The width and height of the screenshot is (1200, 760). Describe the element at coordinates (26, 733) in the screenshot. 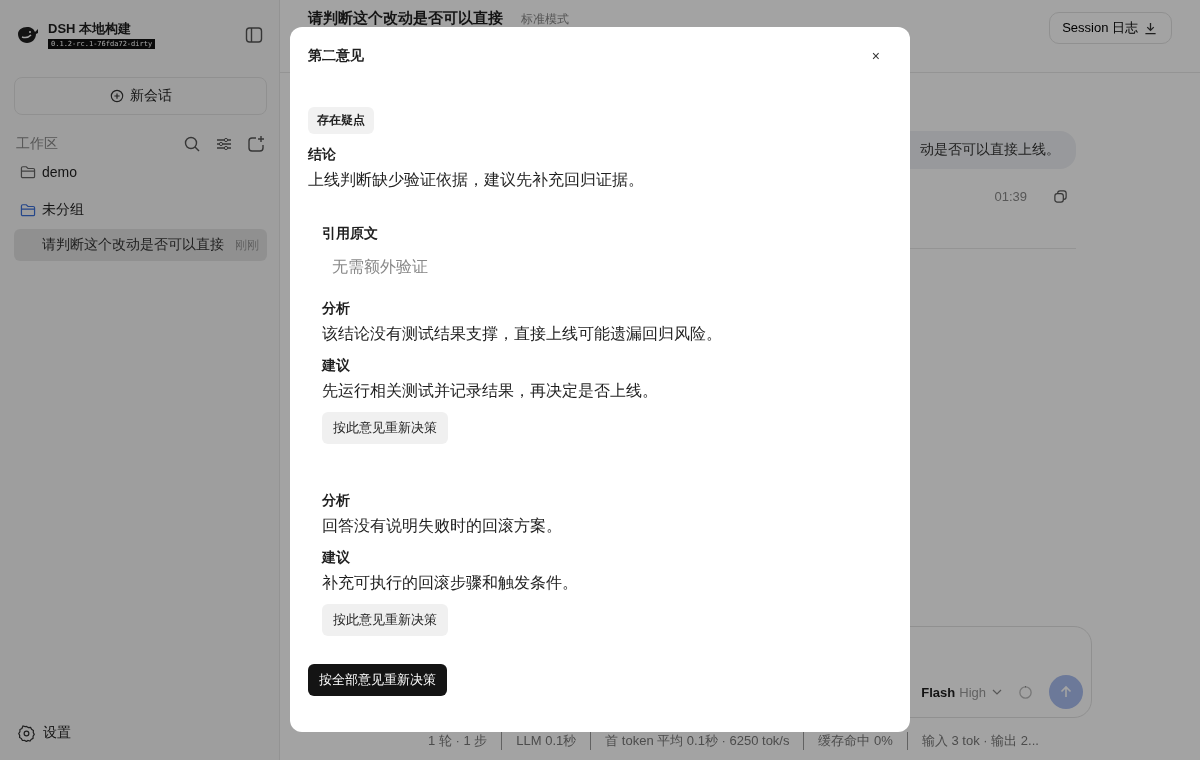

I see `settings-icon` at that location.